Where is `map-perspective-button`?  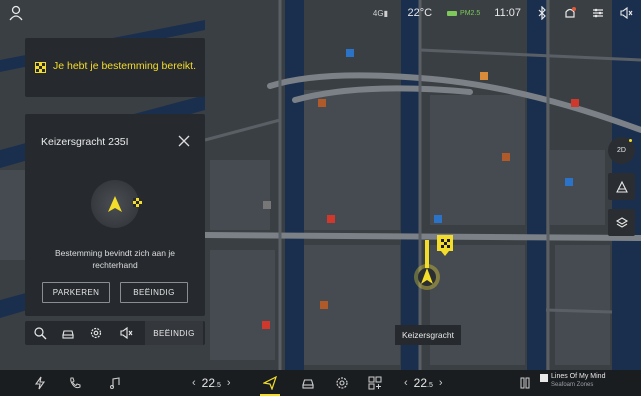 map-perspective-button is located at coordinates (621, 186).